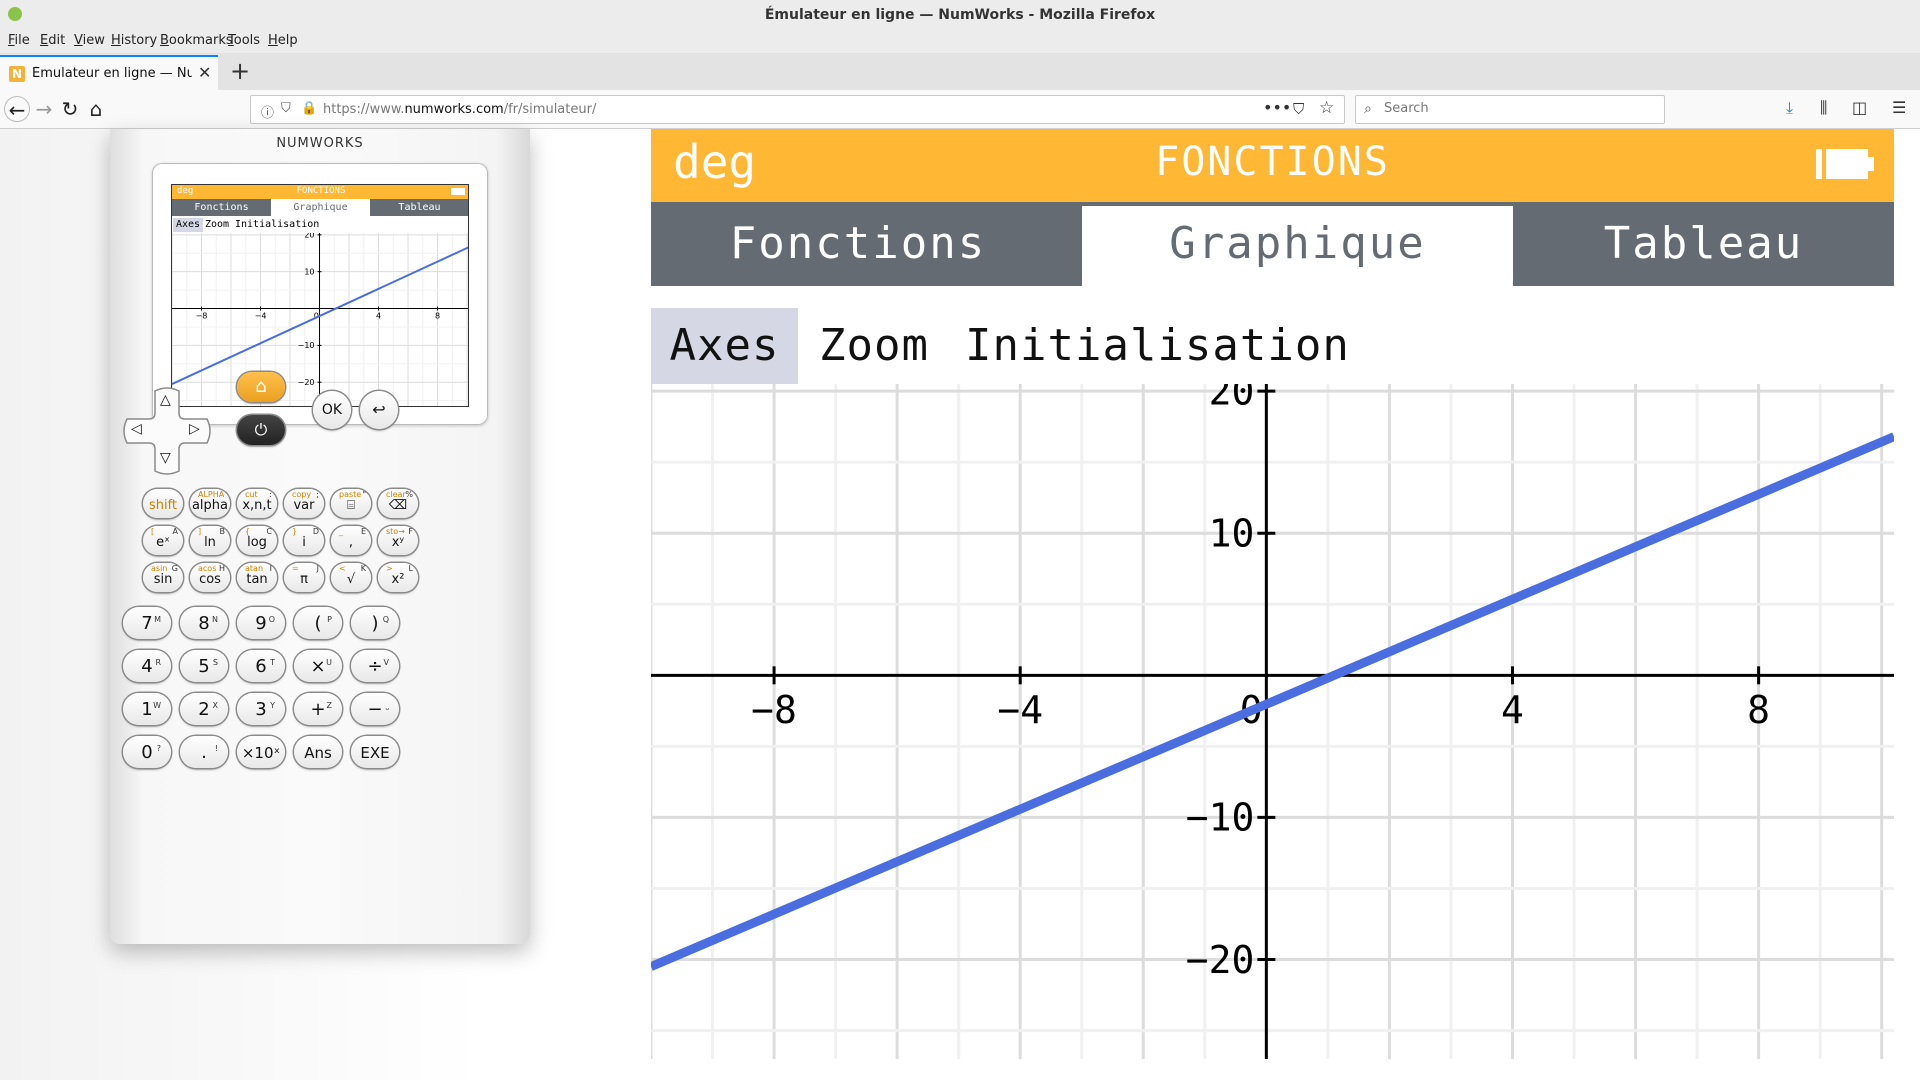  What do you see at coordinates (210, 503) in the screenshot?
I see `key-0-1: alpha ALPHA` at bounding box center [210, 503].